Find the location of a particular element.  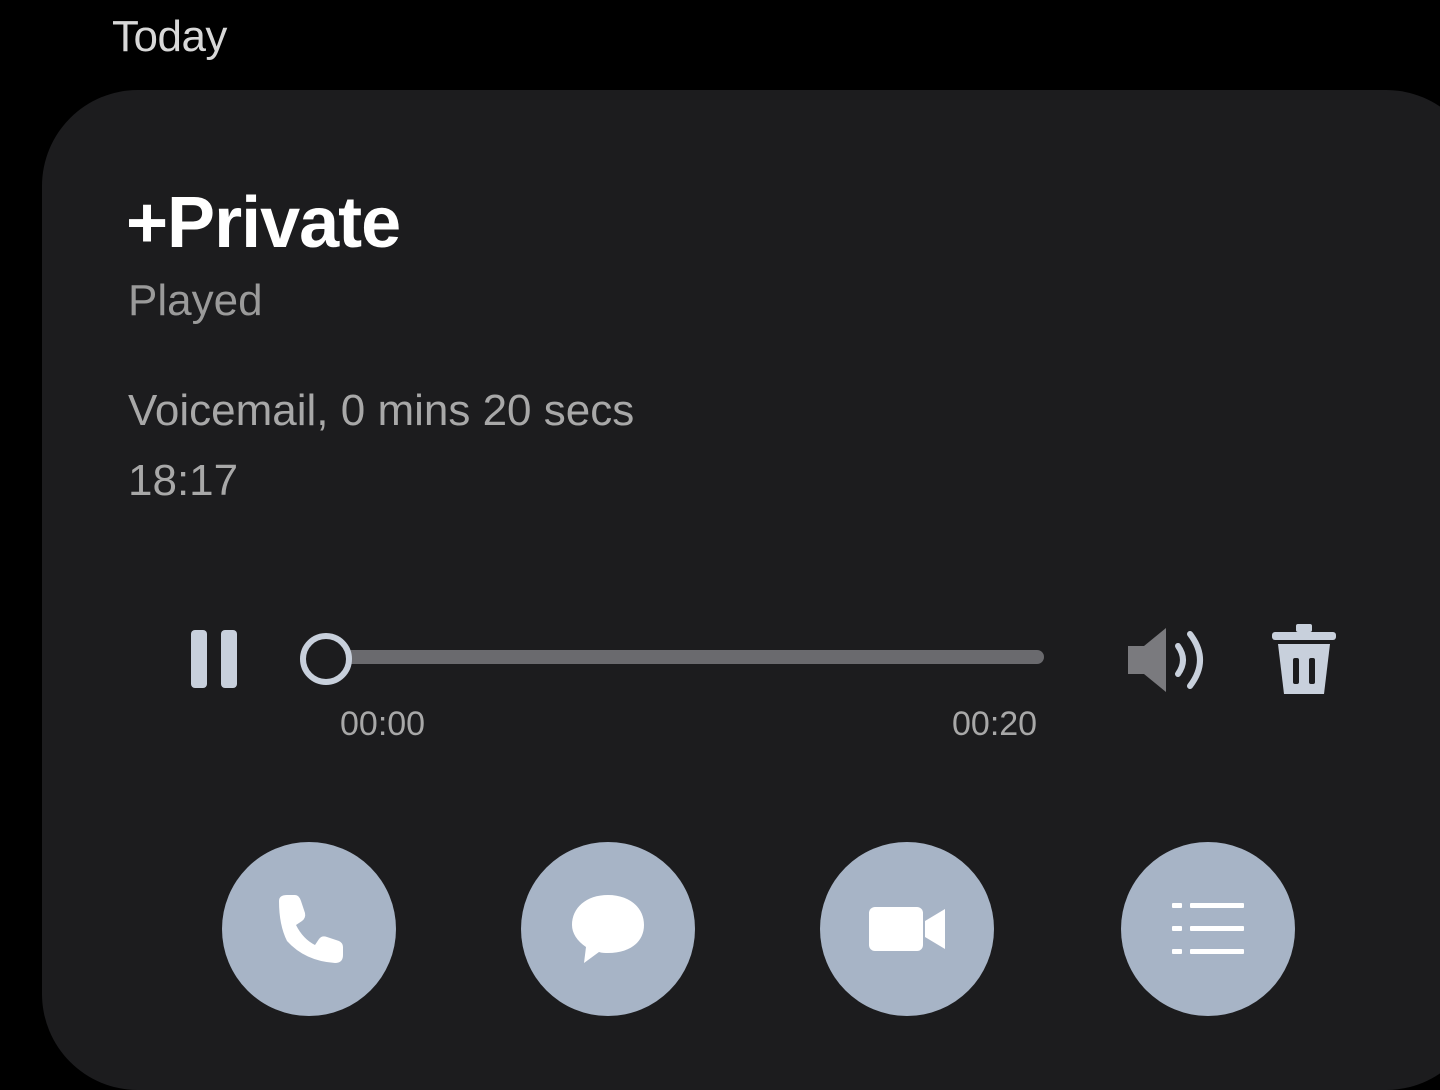

total-duration: 00:20 is located at coordinates (995, 724).